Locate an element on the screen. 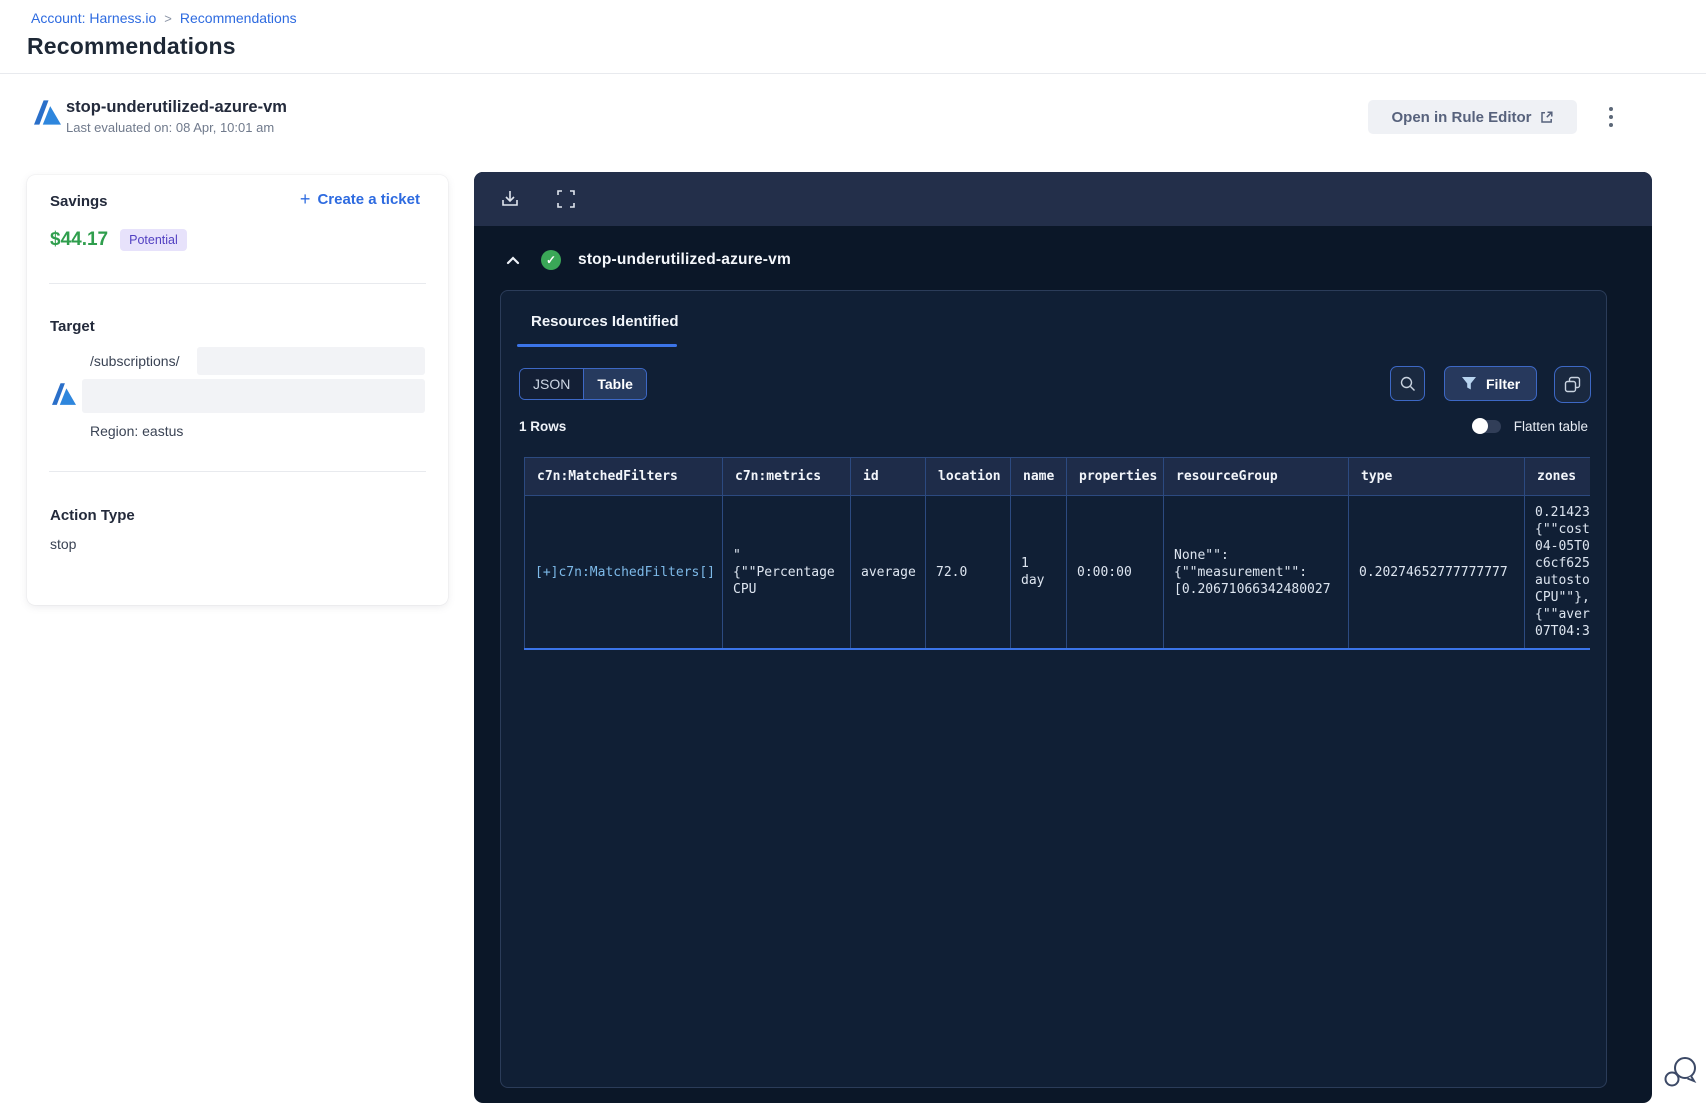 Image resolution: width=1706 pixels, height=1118 pixels. more-options-button is located at coordinates (1611, 117).